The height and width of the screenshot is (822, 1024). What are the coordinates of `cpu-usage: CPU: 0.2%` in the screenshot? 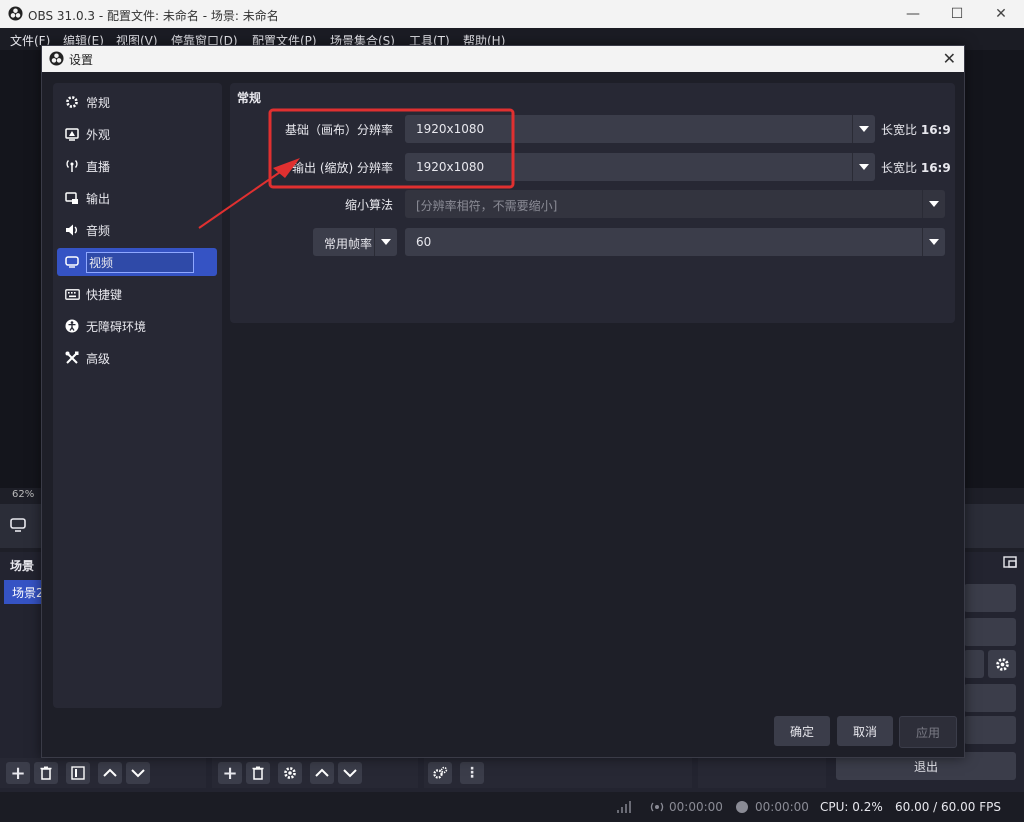 It's located at (851, 807).